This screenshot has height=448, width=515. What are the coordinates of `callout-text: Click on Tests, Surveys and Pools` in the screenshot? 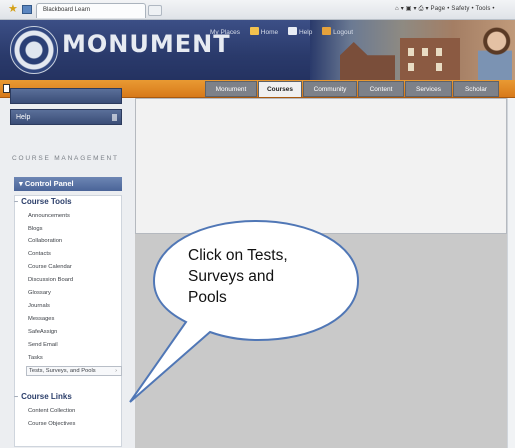 It's located at (263, 276).